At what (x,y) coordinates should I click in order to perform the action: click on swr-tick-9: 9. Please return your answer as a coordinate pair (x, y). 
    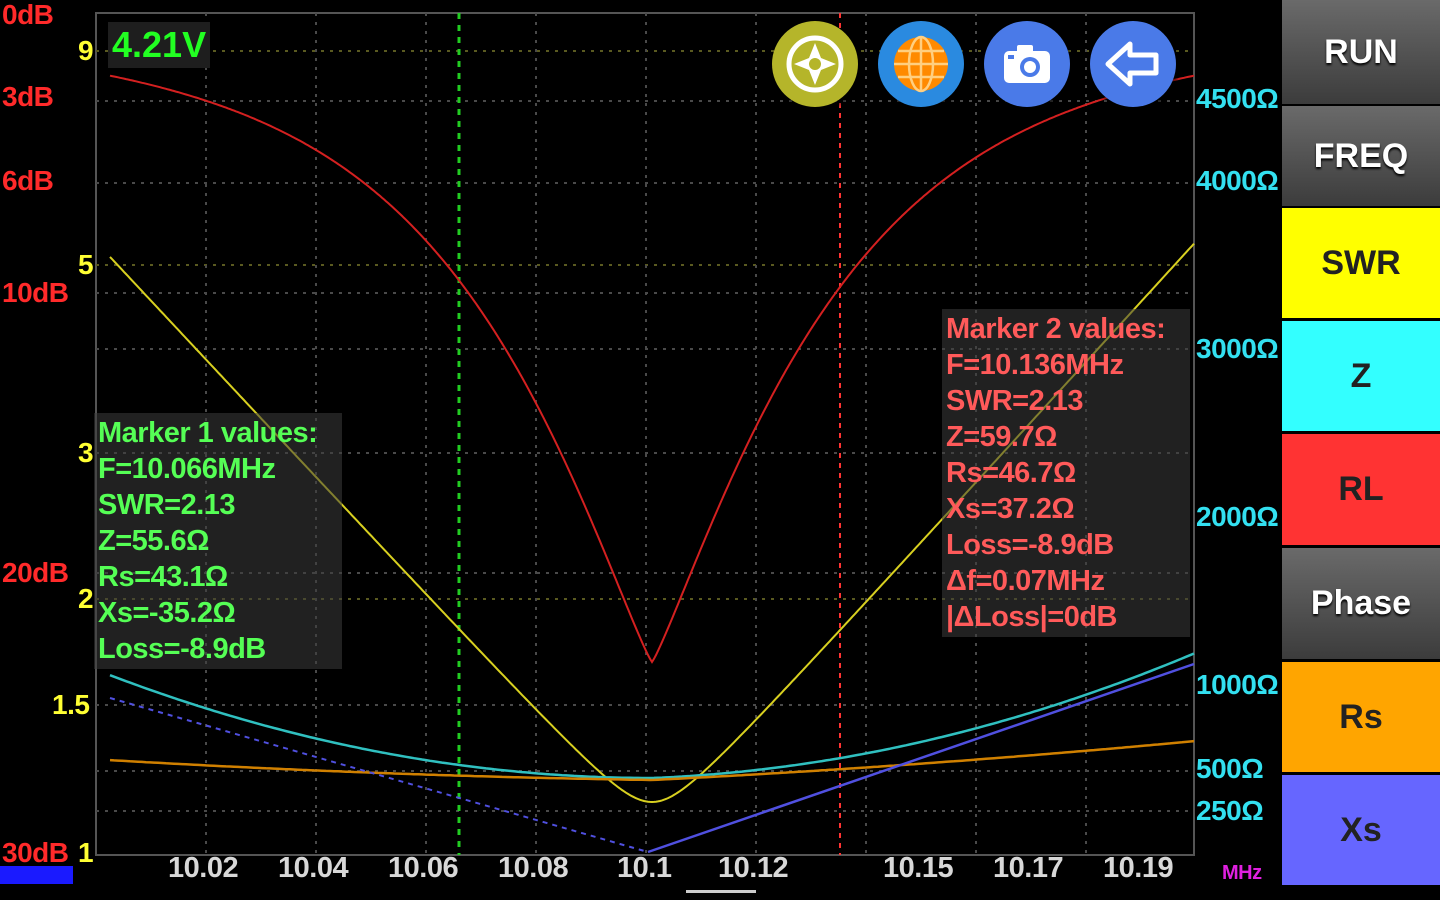
    Looking at the image, I should click on (86, 50).